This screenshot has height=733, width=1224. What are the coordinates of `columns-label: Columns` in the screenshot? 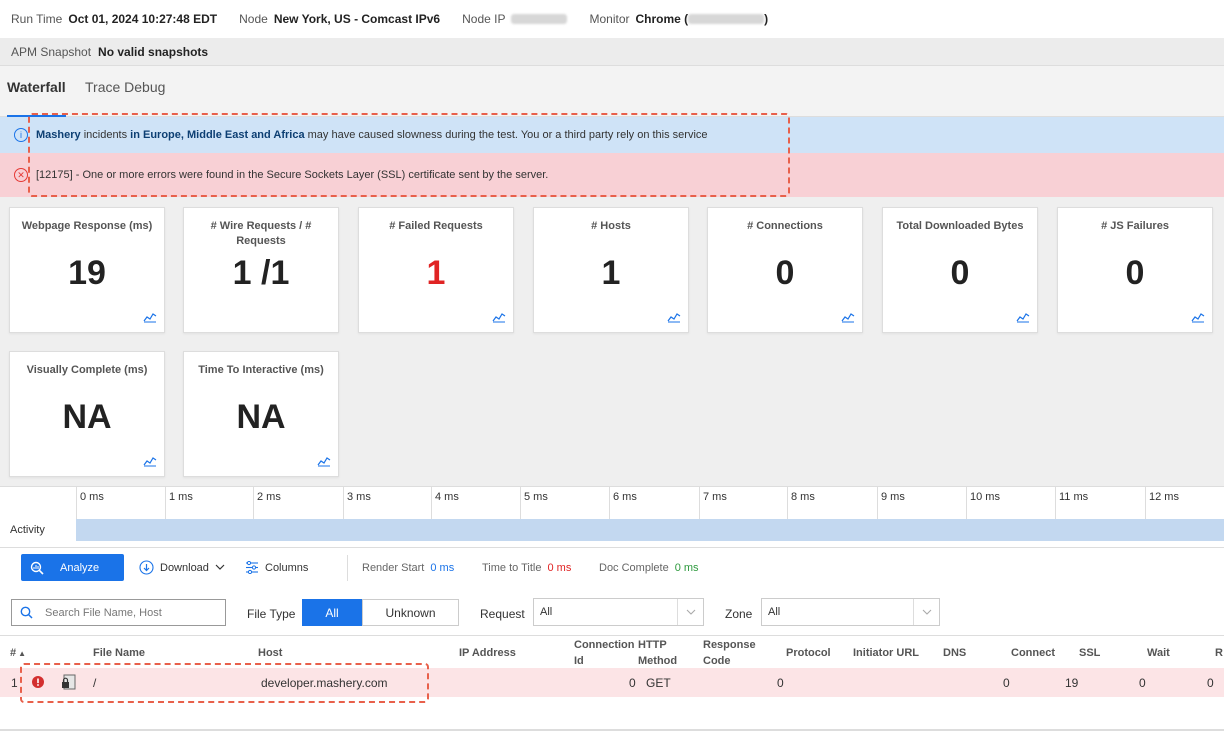 It's located at (287, 567).